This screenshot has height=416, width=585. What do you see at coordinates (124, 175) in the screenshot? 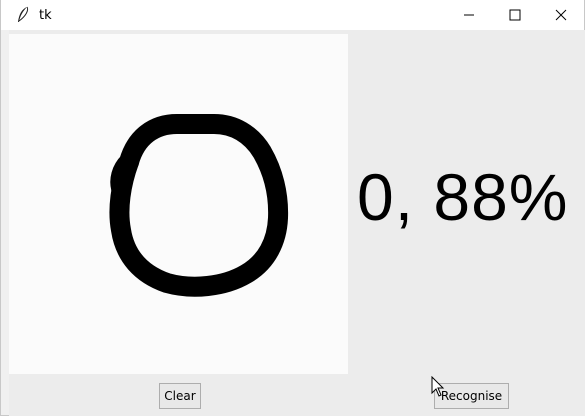
I see `digit-stroke-tail` at bounding box center [124, 175].